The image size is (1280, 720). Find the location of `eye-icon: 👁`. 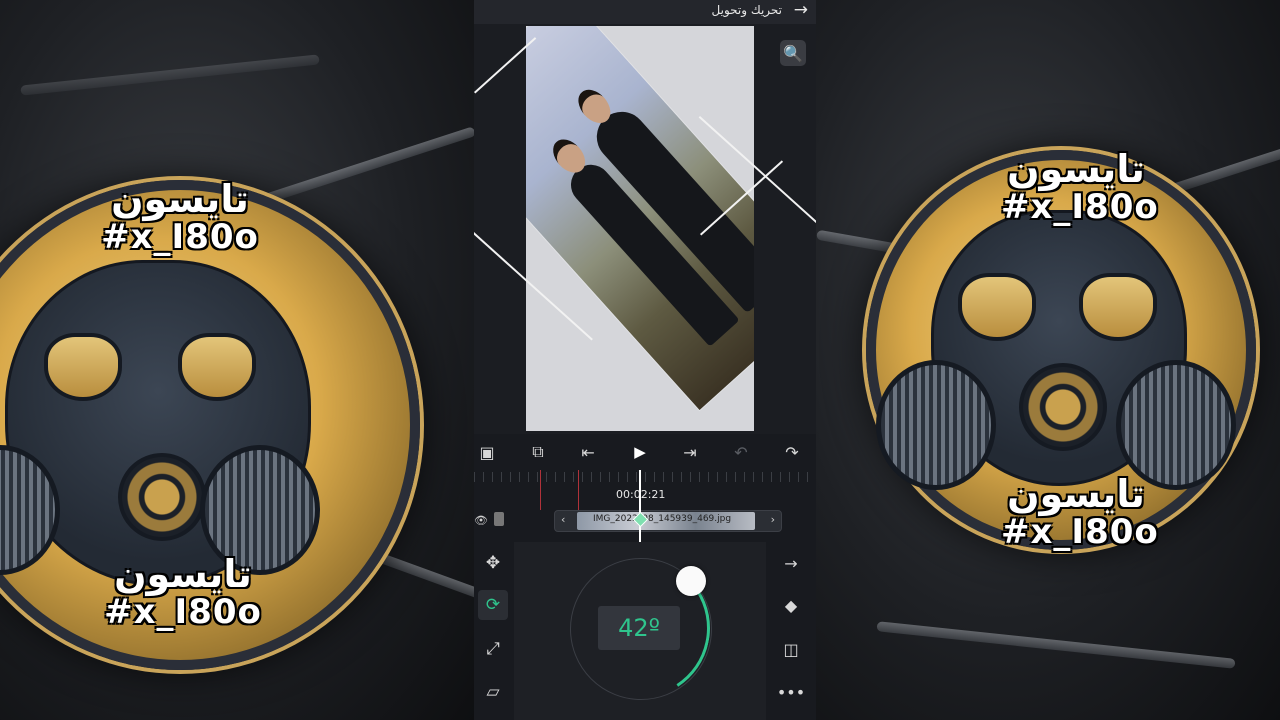

eye-icon: 👁 is located at coordinates (481, 520).